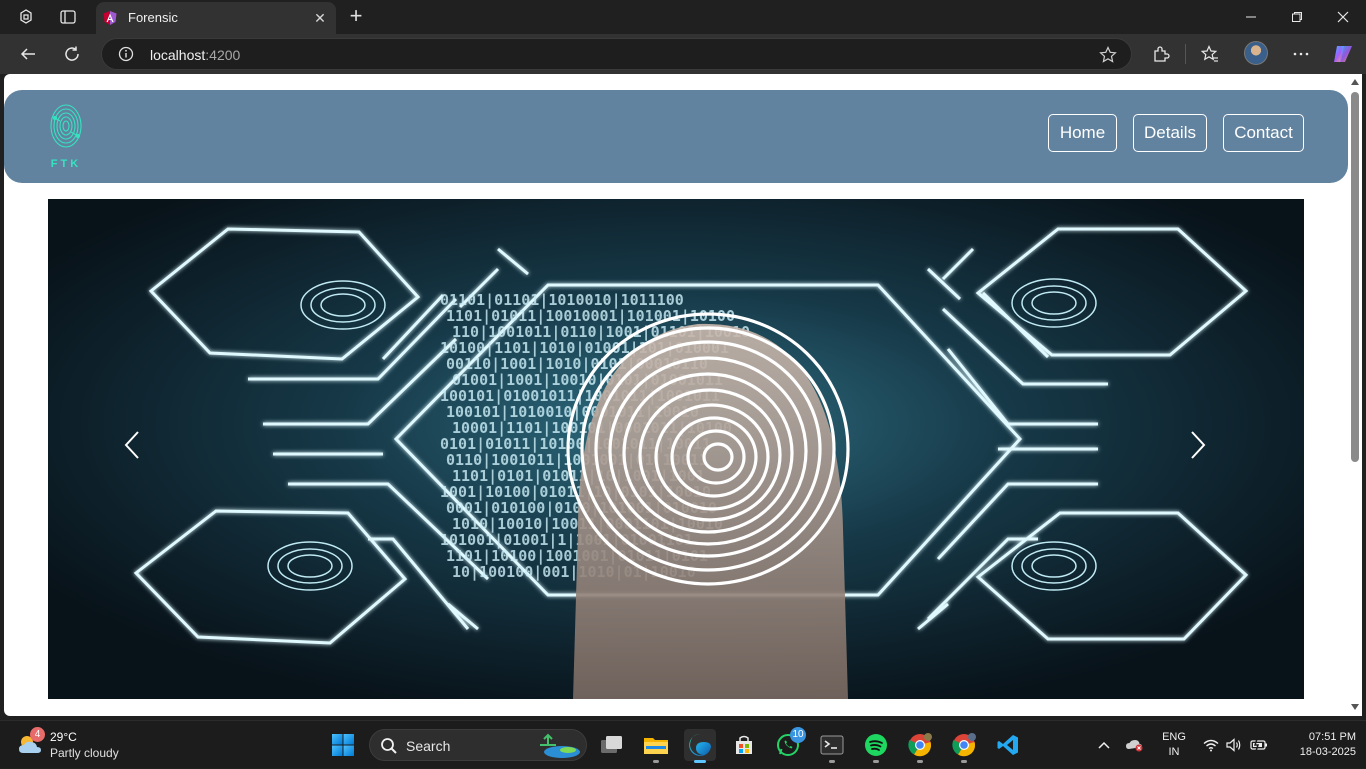  Describe the element at coordinates (1259, 745) in the screenshot. I see `battery-icon` at that location.